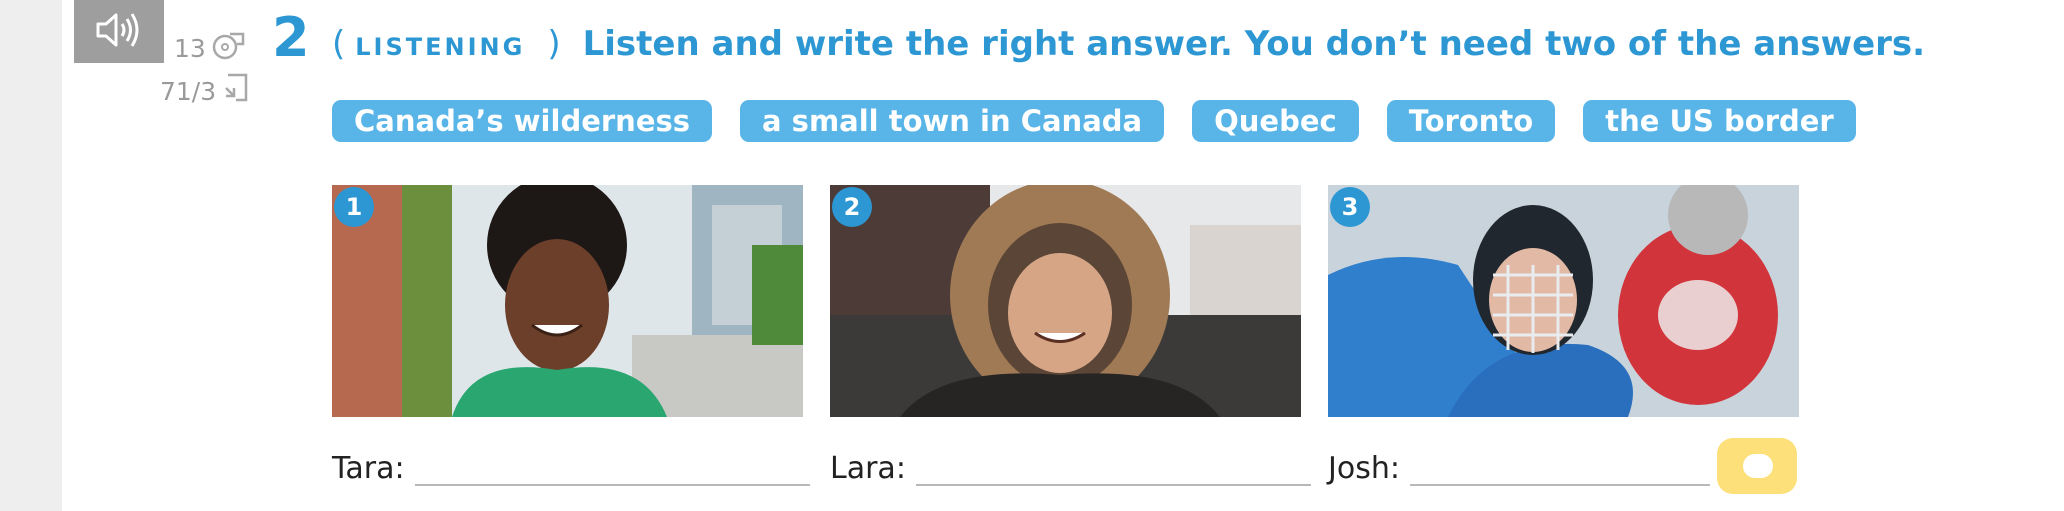 The height and width of the screenshot is (511, 2064). I want to click on photo-3: 3, so click(1563, 301).